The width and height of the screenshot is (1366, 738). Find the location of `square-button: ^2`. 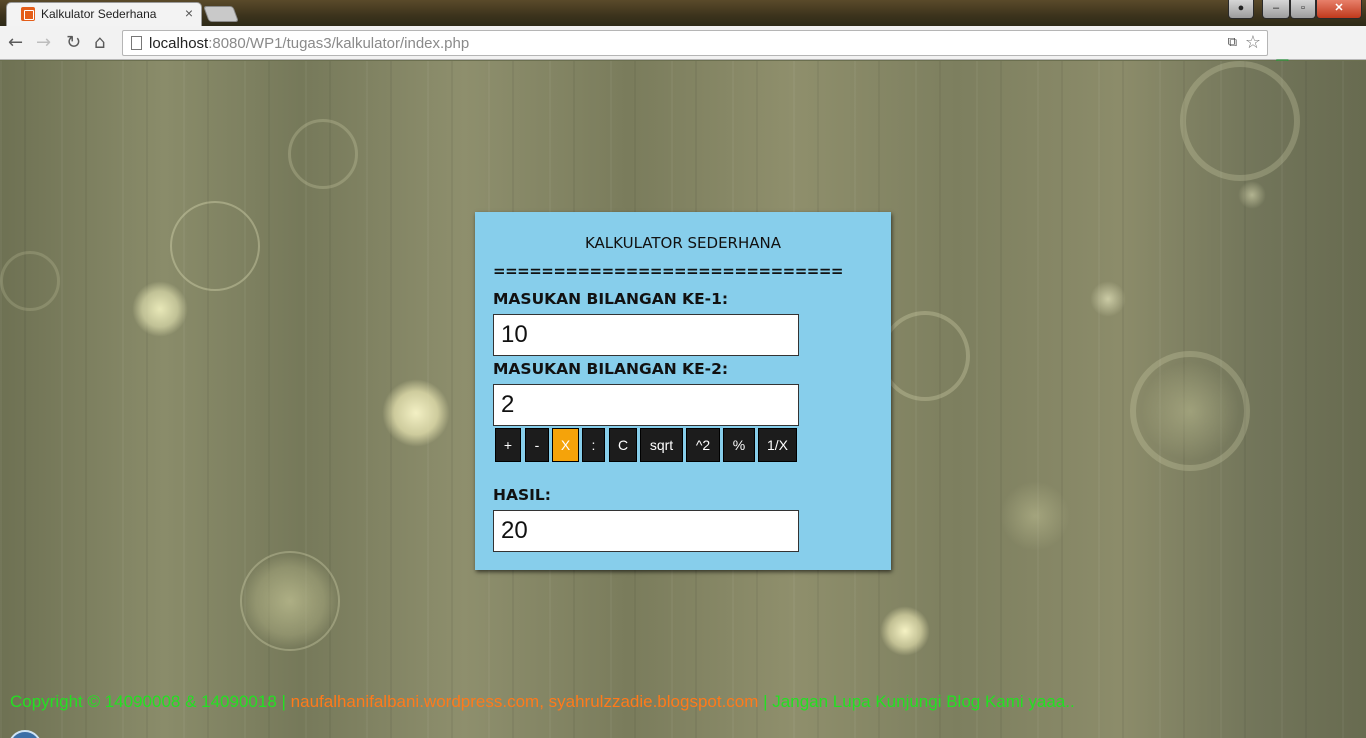

square-button: ^2 is located at coordinates (703, 445).